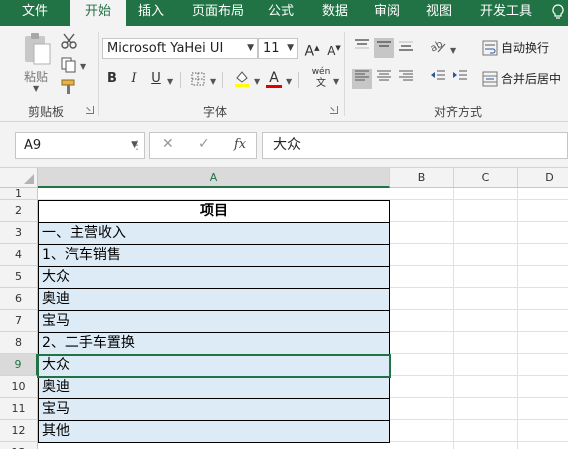 The image size is (568, 449). Describe the element at coordinates (321, 72) in the screenshot. I see `phonetic-glyph: wén` at that location.